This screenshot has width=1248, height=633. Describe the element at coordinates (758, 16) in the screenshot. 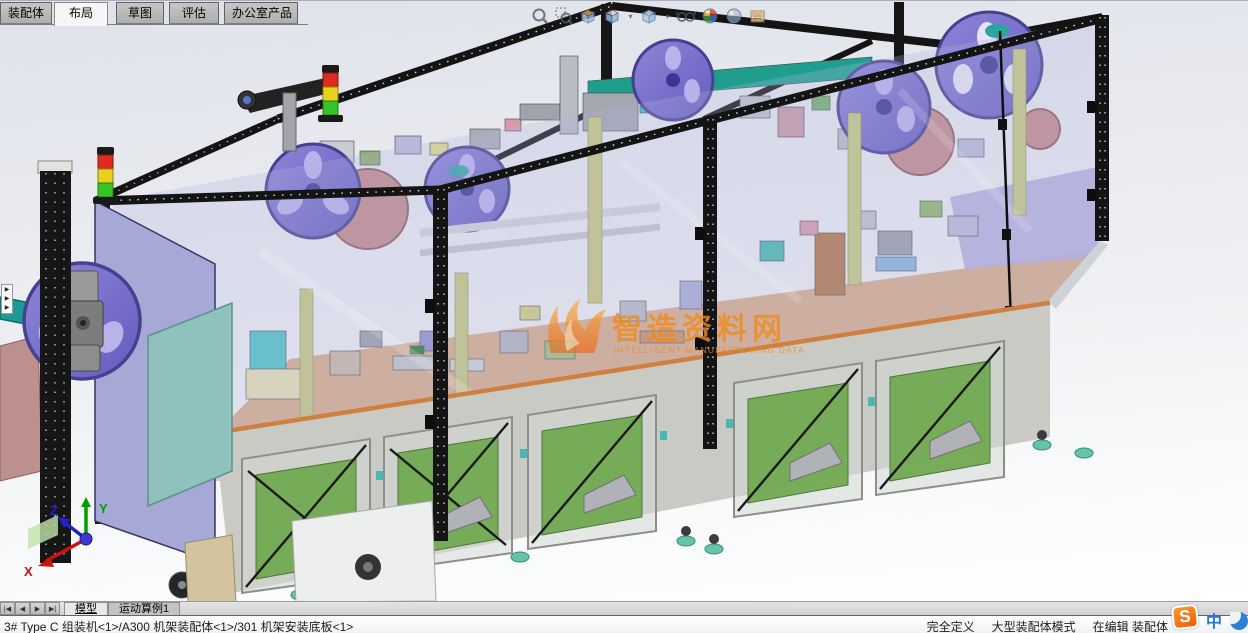

I see `view-settings-icon` at that location.